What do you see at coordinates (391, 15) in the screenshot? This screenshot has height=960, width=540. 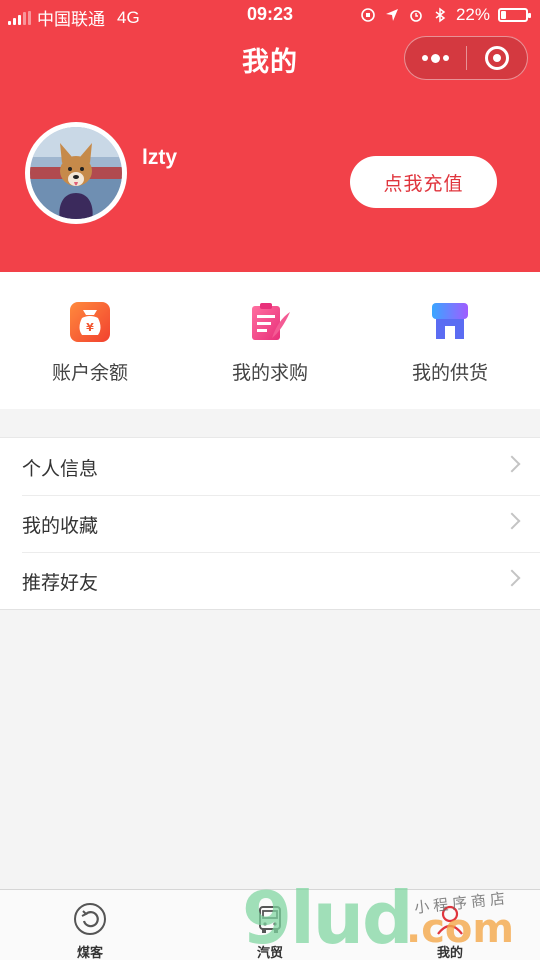 I see `location-icon` at bounding box center [391, 15].